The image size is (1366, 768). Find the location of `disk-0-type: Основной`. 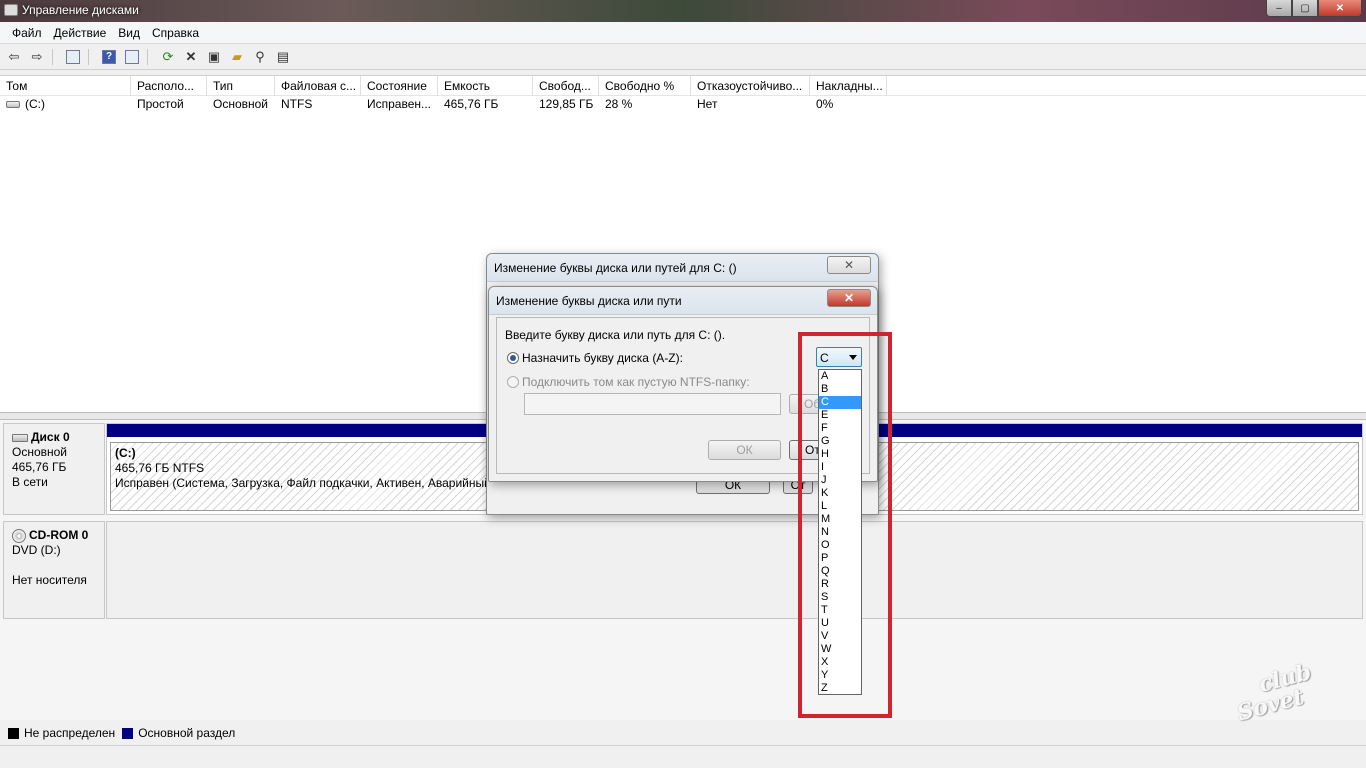

disk-0-type: Основной is located at coordinates (40, 452).